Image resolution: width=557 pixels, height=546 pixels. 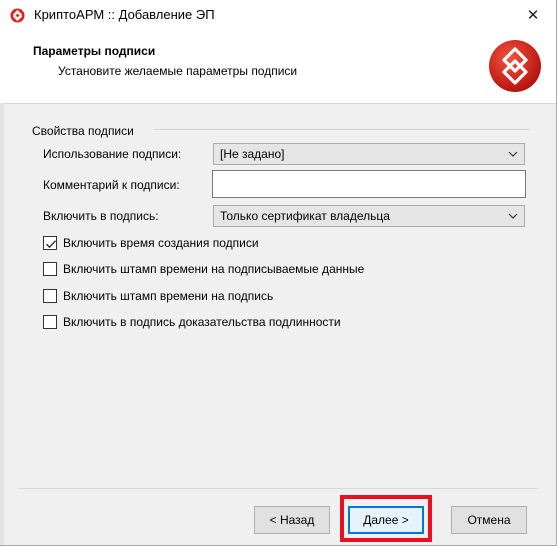 I want to click on usage-select: [Не задано], so click(x=369, y=154).